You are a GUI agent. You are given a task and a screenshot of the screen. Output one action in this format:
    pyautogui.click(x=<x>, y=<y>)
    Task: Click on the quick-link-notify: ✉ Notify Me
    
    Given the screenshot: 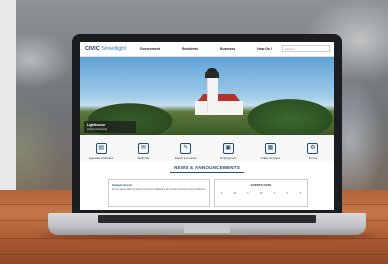 What is the action you would take?
    pyautogui.click(x=143, y=148)
    